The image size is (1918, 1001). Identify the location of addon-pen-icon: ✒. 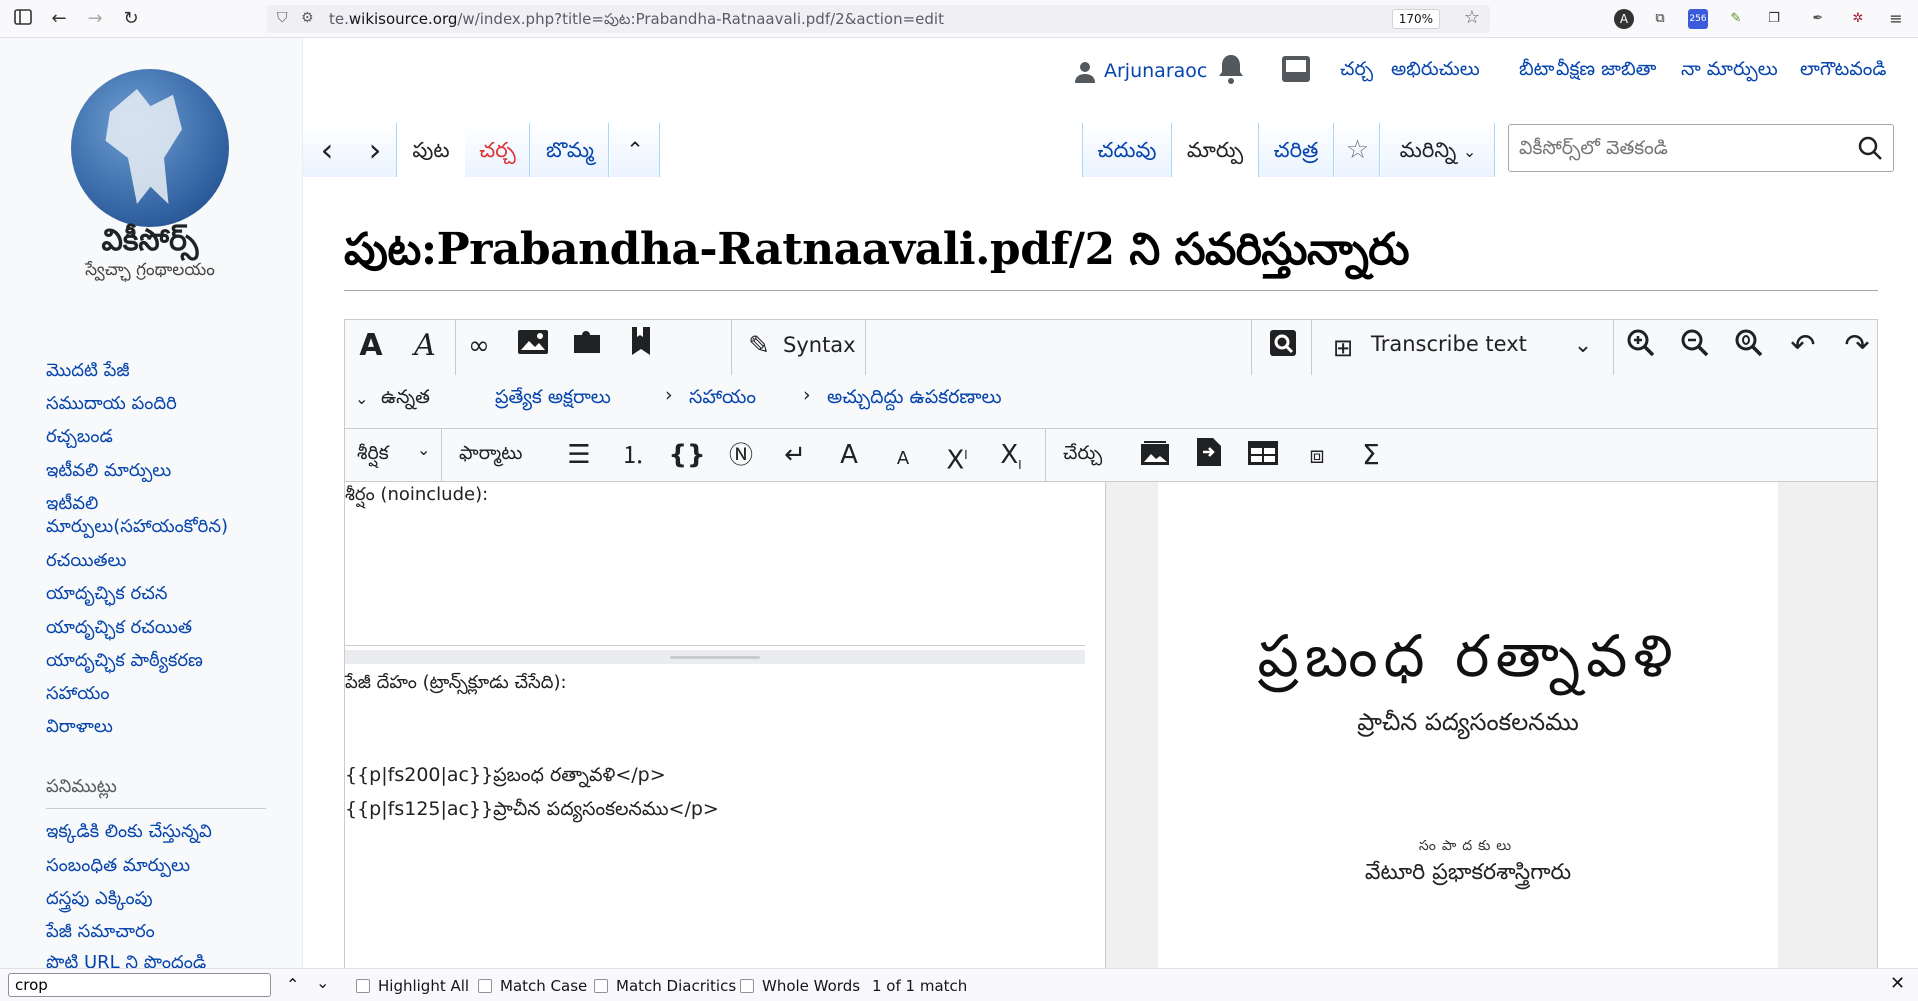
(1818, 19).